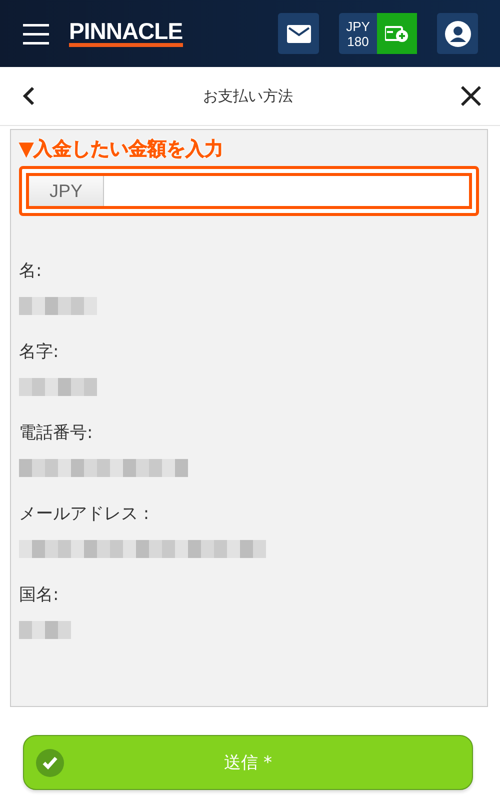  I want to click on balance-amount: 180, so click(358, 41).